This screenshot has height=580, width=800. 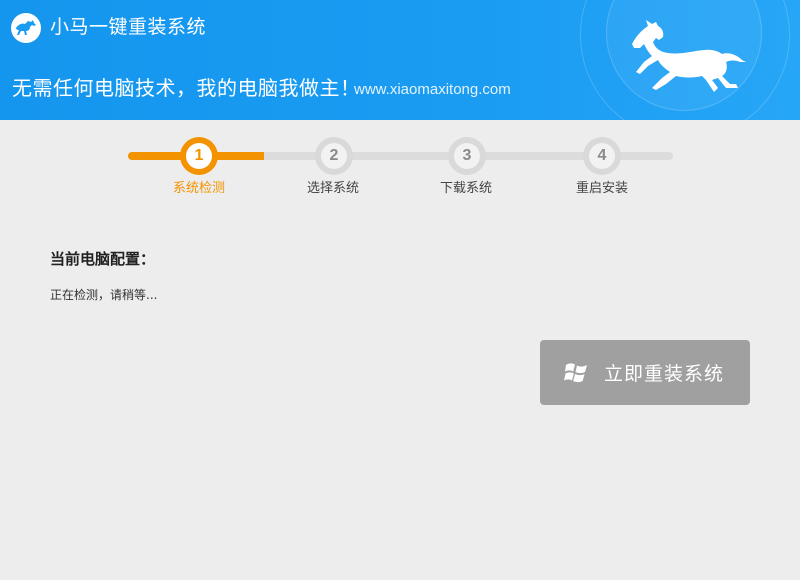 I want to click on step-4-label: 重启安装, so click(x=601, y=188).